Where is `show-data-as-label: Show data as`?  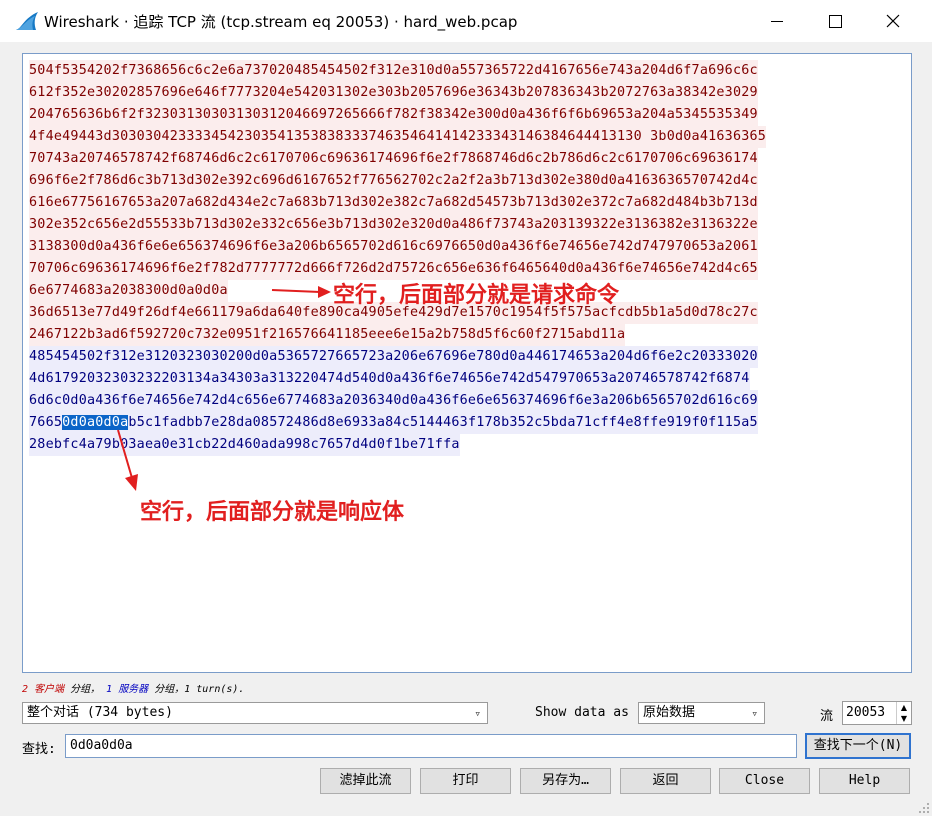 show-data-as-label: Show data as is located at coordinates (582, 712).